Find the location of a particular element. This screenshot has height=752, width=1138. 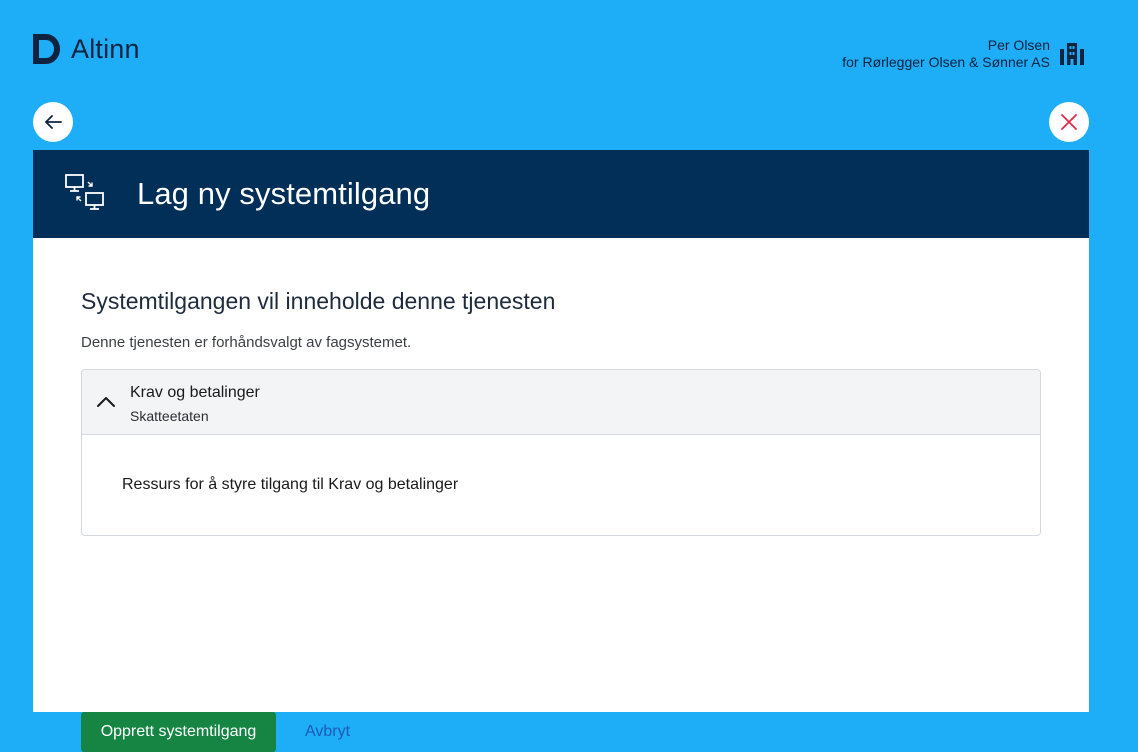

close-button is located at coordinates (1069, 122).